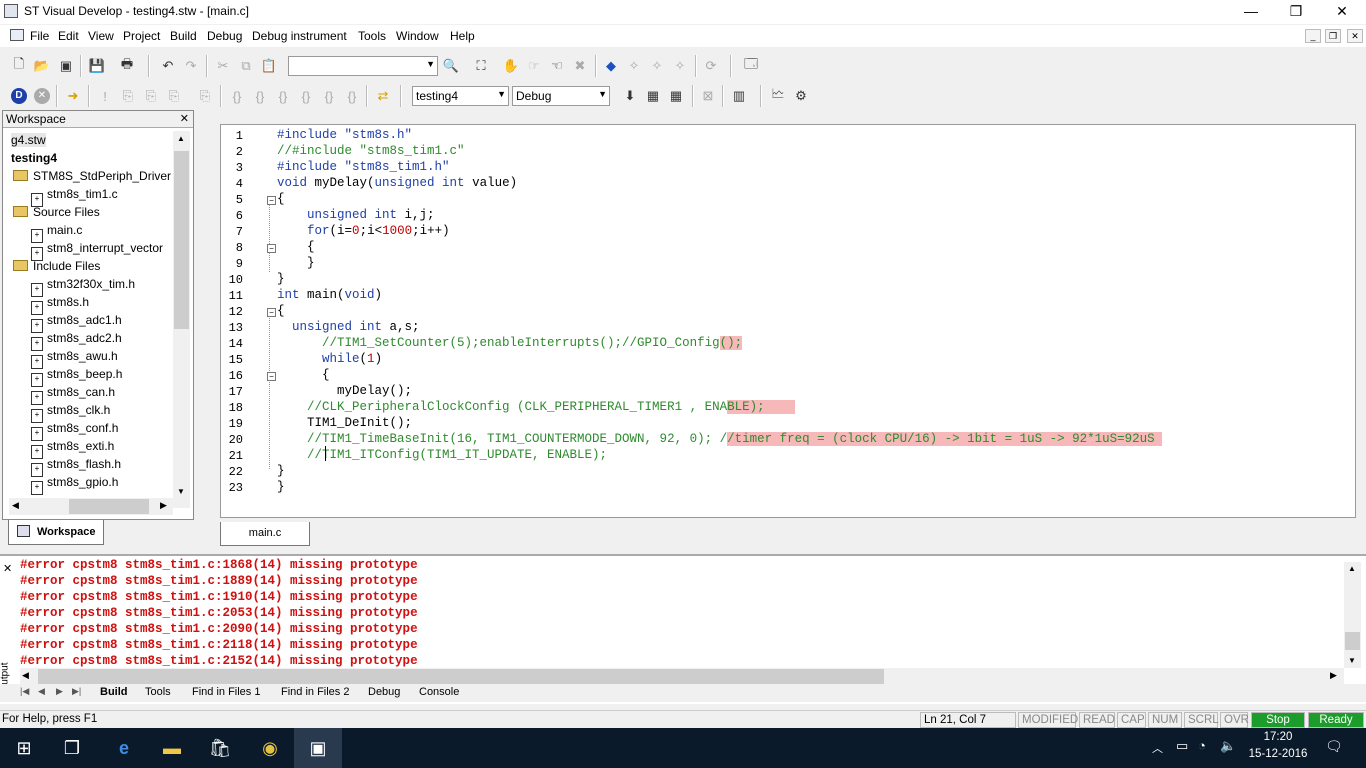  I want to click on tab-build: Build, so click(114, 692).